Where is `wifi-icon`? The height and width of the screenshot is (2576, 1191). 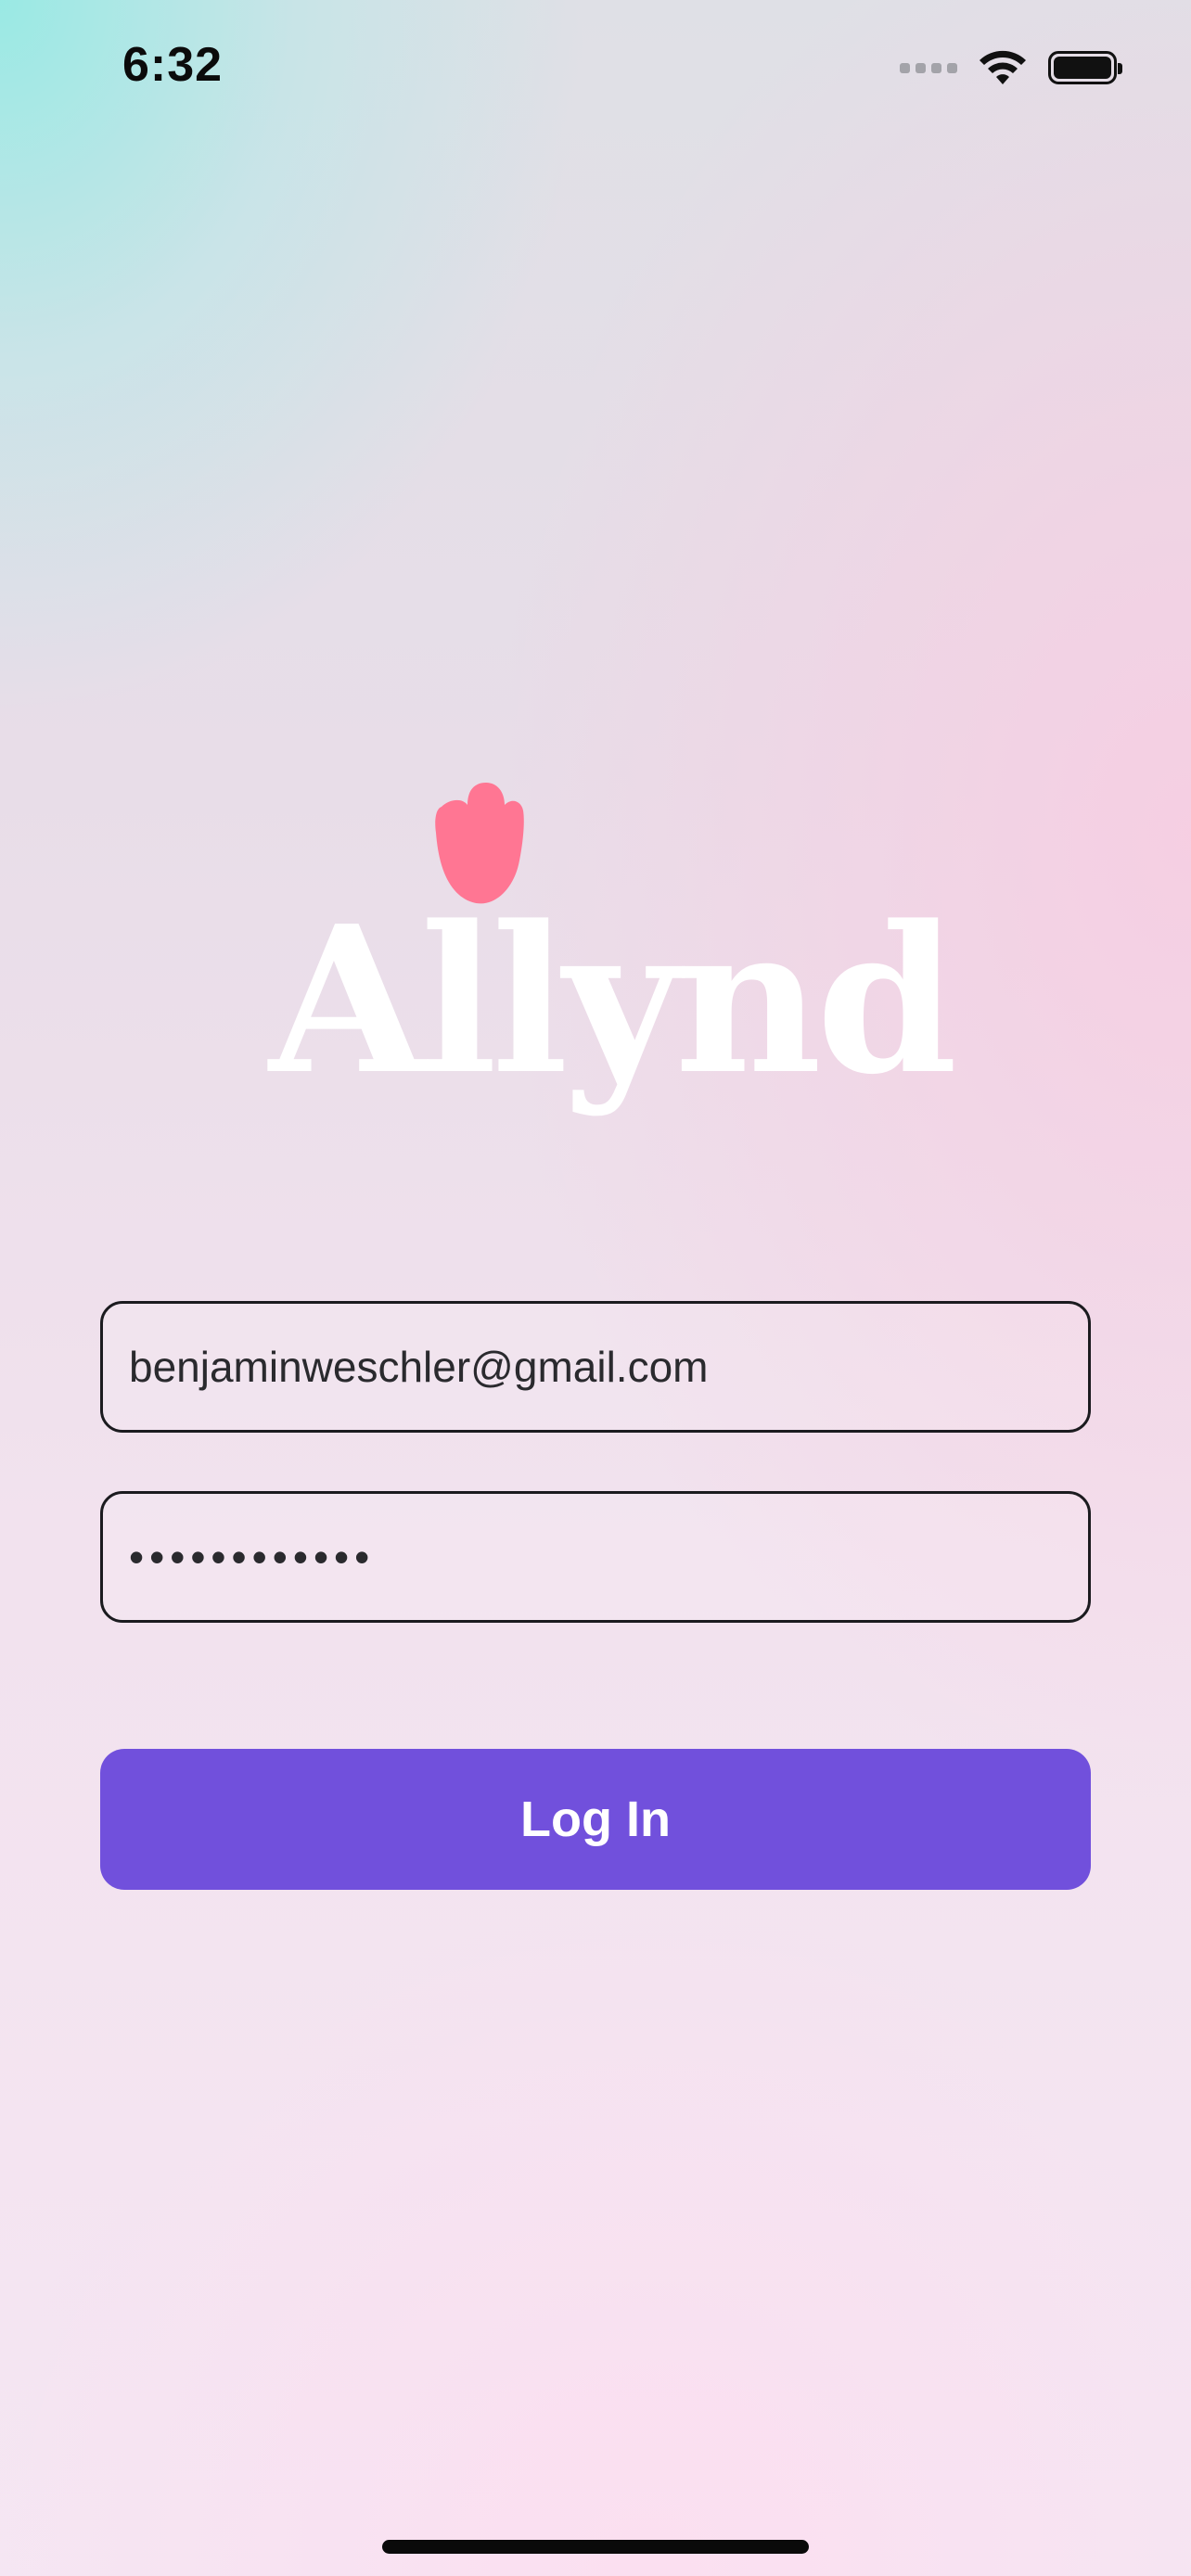 wifi-icon is located at coordinates (1003, 67).